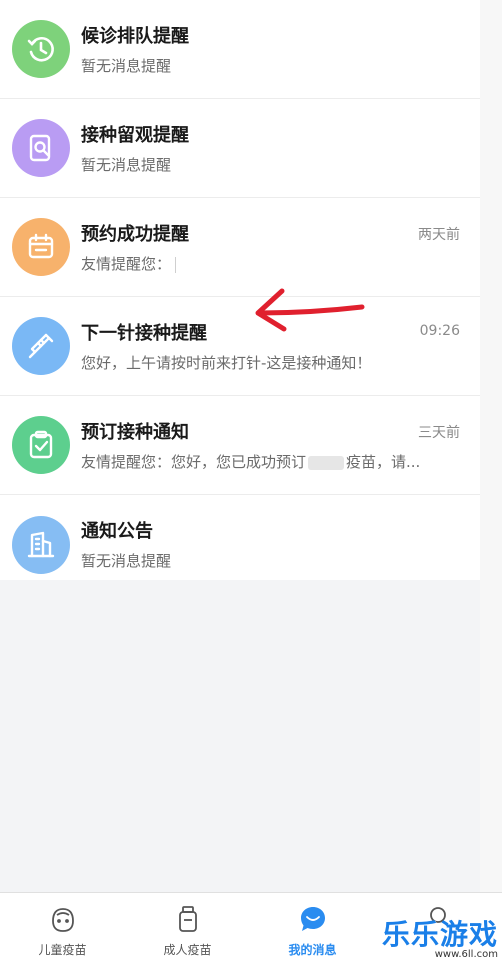 The image size is (502, 966). Describe the element at coordinates (240, 49) in the screenshot. I see `message-item-queue: 候诊排队提醒 暂无消息提醒` at that location.